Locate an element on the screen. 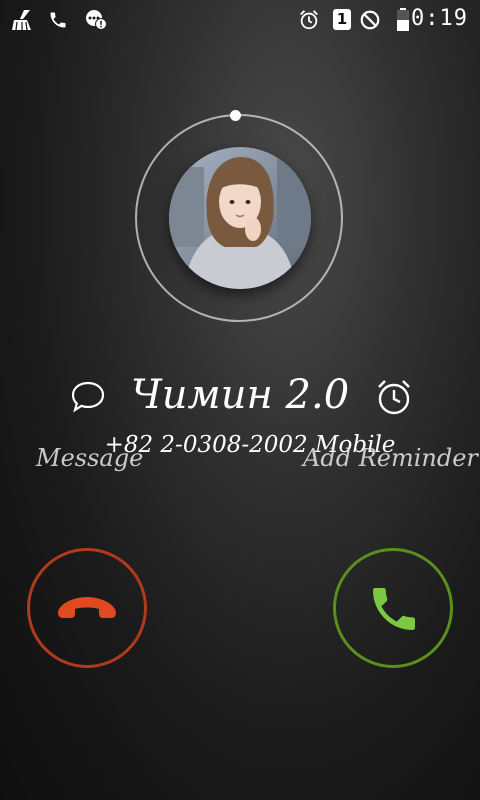  answer-phone-icon is located at coordinates (394, 609).